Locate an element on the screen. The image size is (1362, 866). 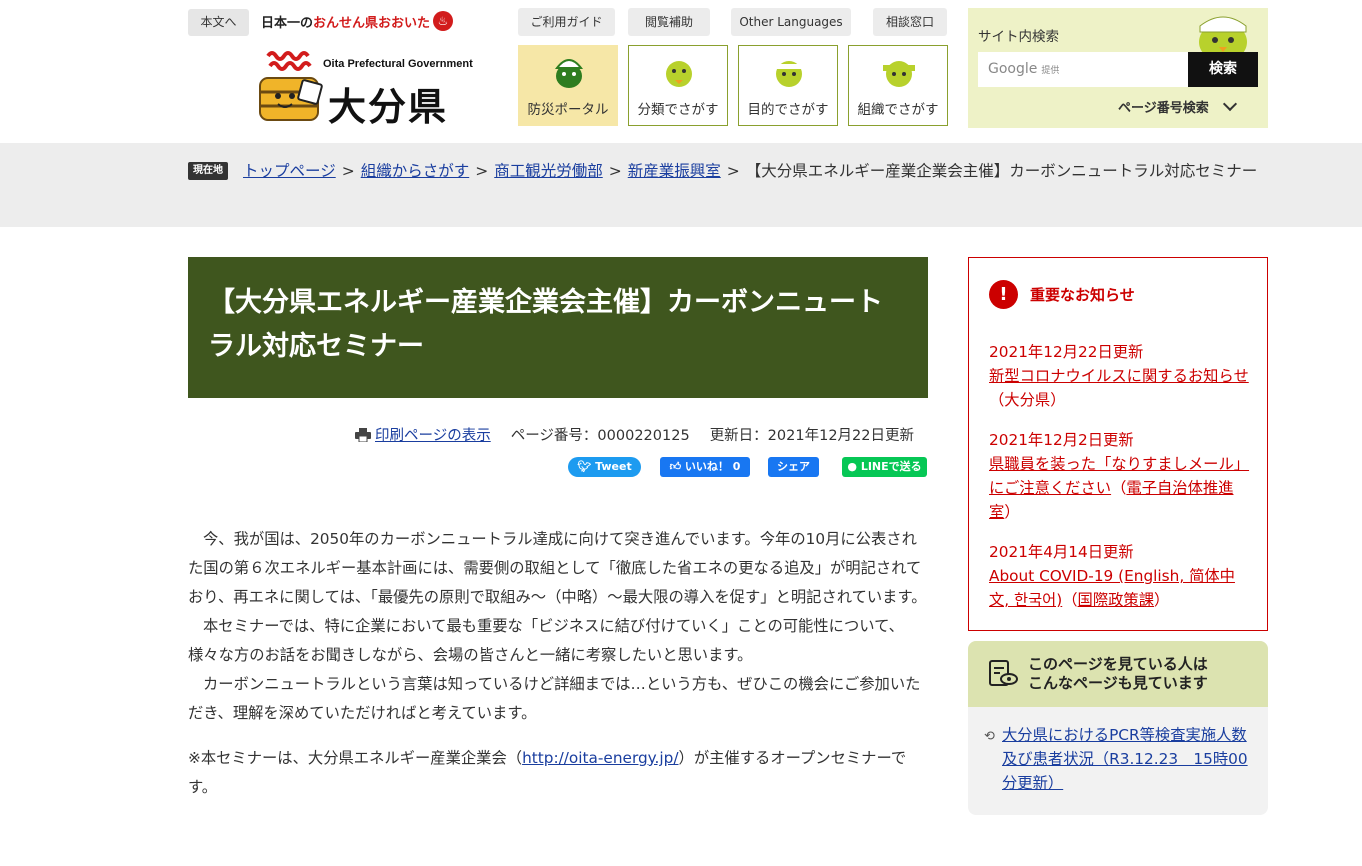
consultation-link: 相談窓口 is located at coordinates (910, 22).